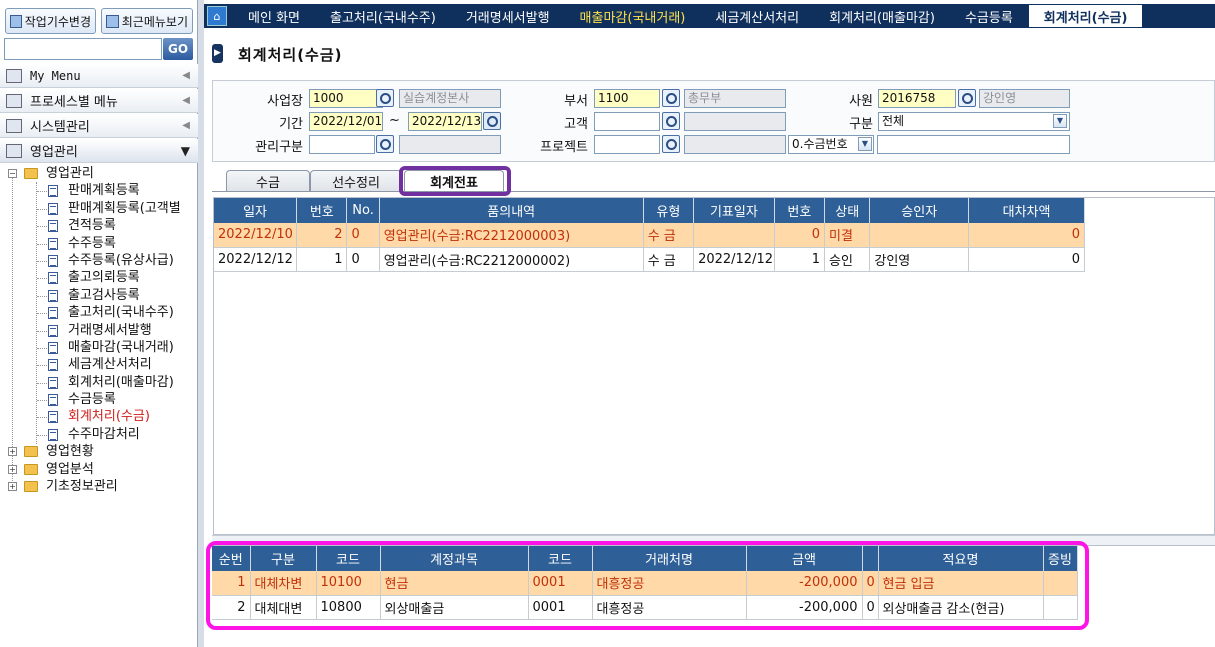  I want to click on tree-item: 수금등록, so click(99, 399).